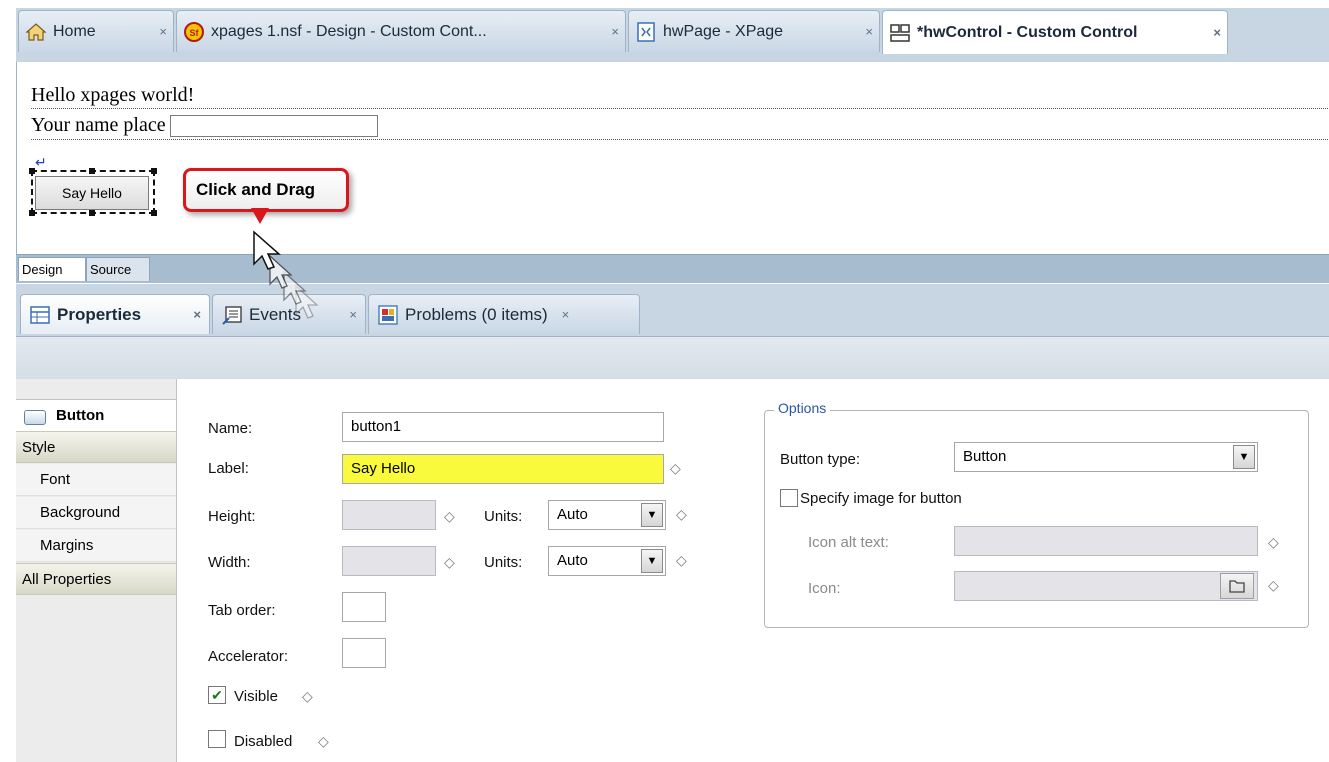 The width and height of the screenshot is (1329, 762). Describe the element at coordinates (242, 610) in the screenshot. I see `tab-order-label: Tab order:` at that location.